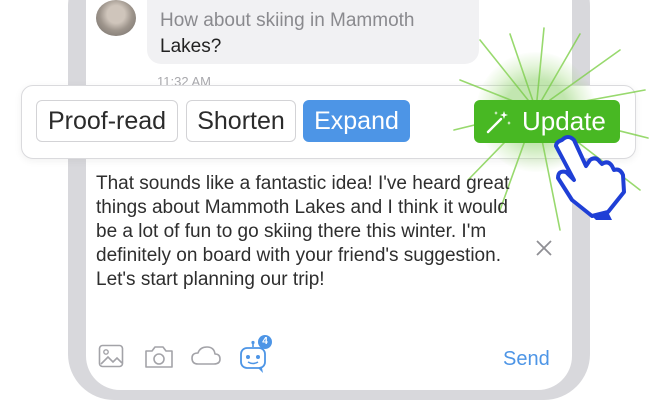  I want to click on cloud-icon, so click(206, 356).